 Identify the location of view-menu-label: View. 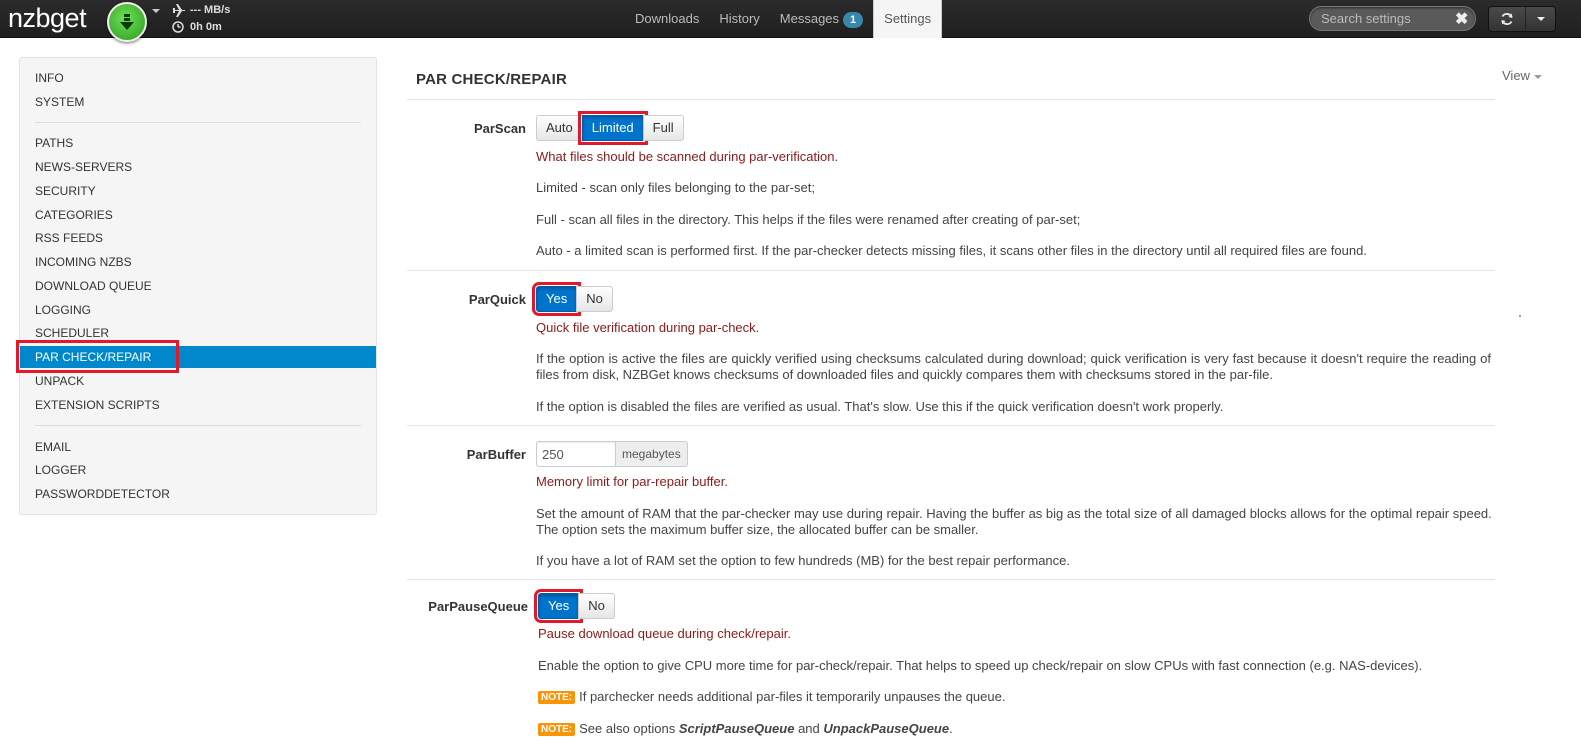
(1516, 75).